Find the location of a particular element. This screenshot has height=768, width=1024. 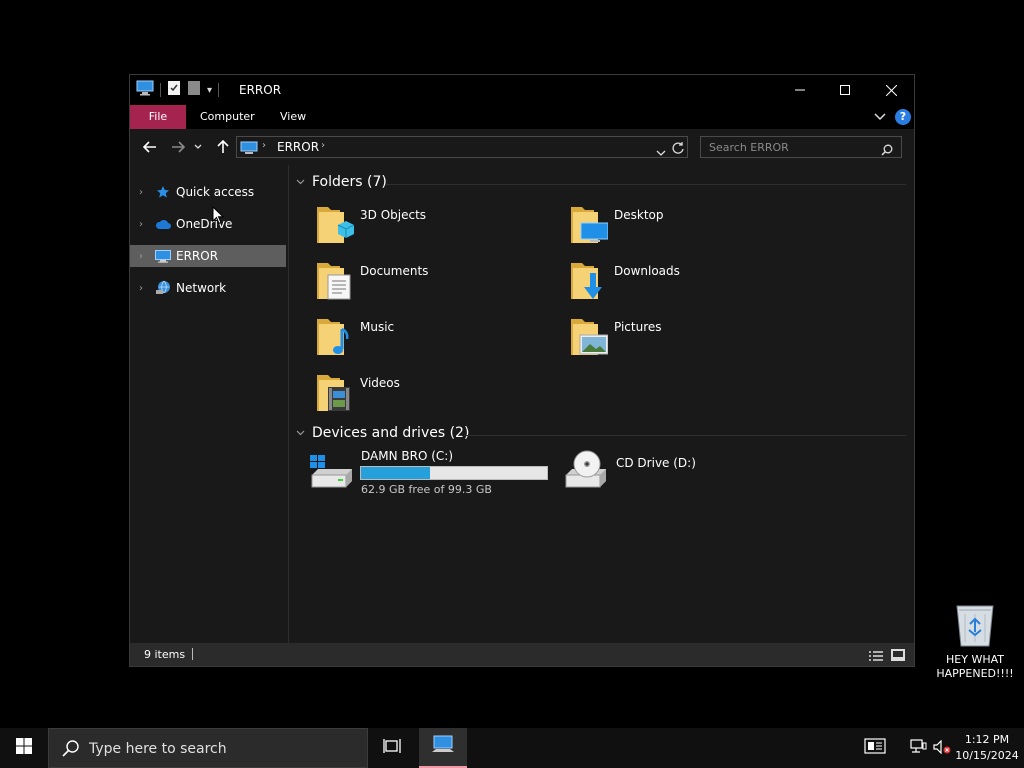

folder-label: Music is located at coordinates (377, 327).